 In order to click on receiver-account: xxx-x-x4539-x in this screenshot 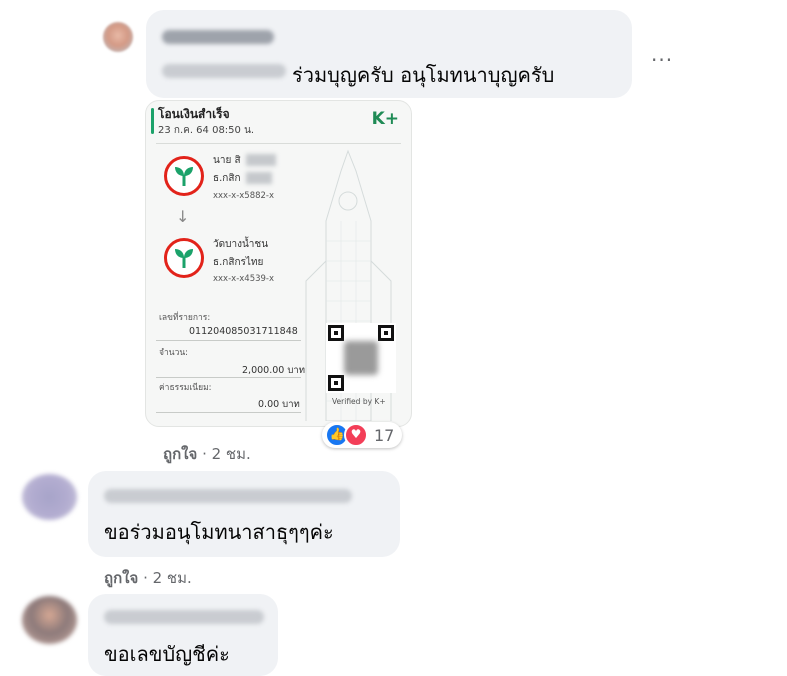, I will do `click(244, 279)`.